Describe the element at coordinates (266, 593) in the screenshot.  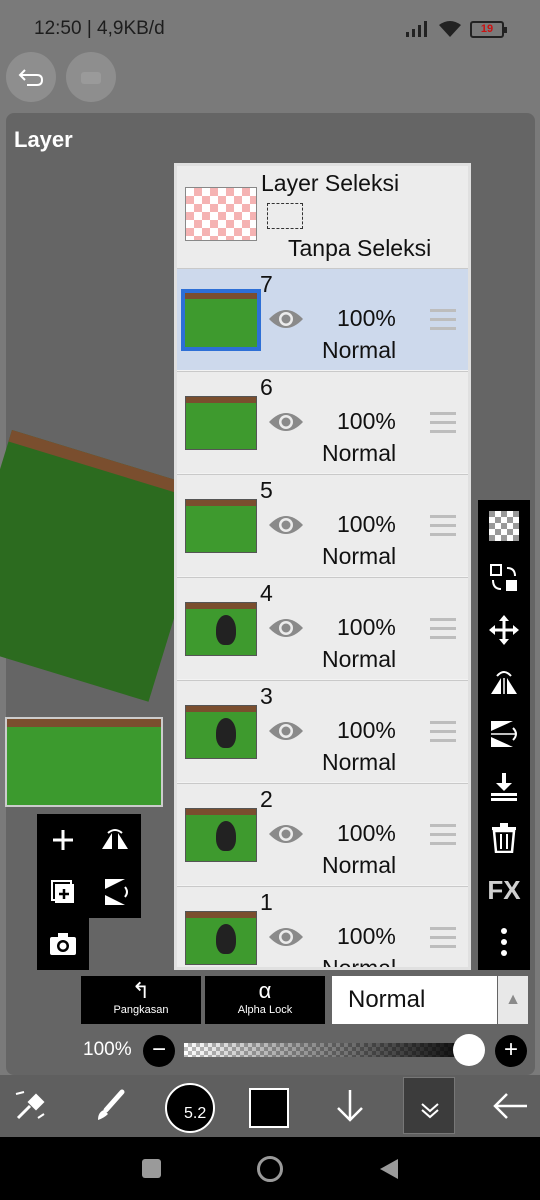
I see `layer-number: 4` at that location.